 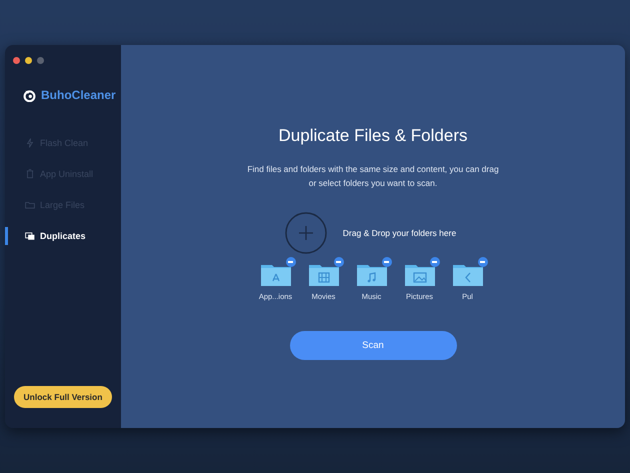 I want to click on trash-icon, so click(x=30, y=174).